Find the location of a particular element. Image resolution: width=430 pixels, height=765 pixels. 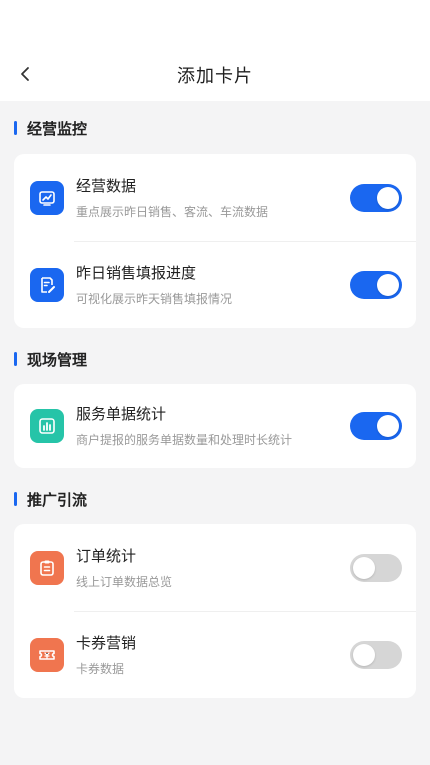

card-item-sales-report-progress: 昨日销售填报进度 可视化展示昨天销售填报情况 is located at coordinates (215, 284).